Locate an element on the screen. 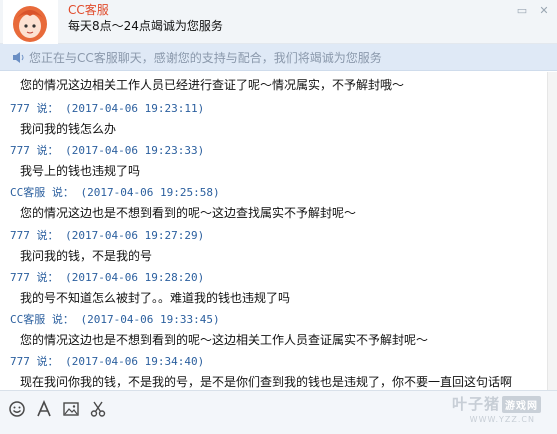  message-header: 777 说： (2017-04-06 19:23:33) is located at coordinates (107, 150).